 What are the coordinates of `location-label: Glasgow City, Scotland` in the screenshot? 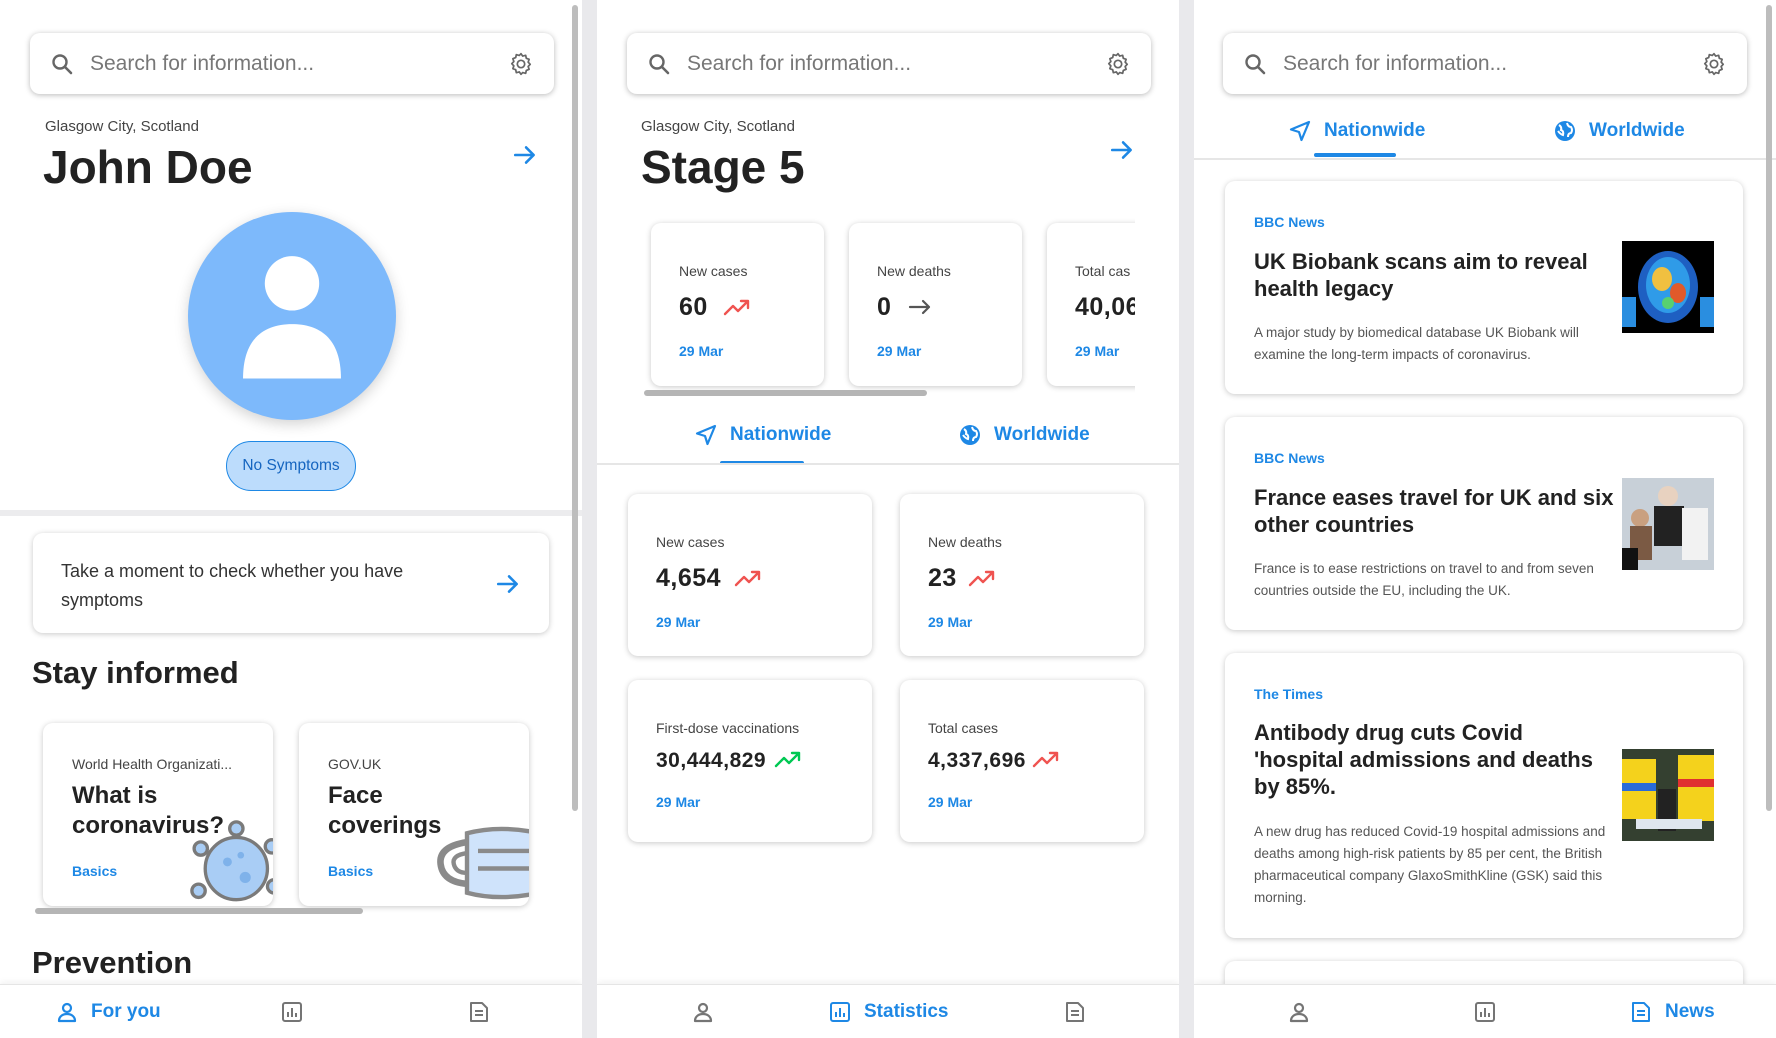 It's located at (122, 126).